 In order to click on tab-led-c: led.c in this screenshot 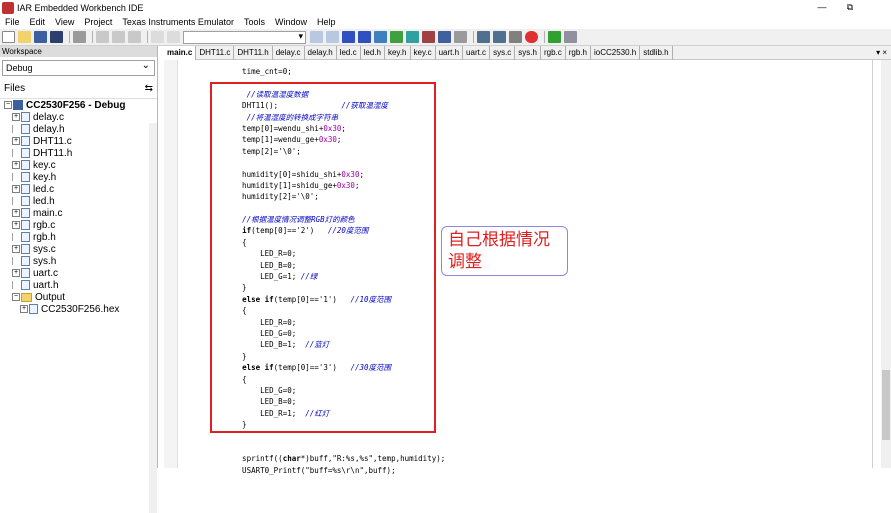, I will do `click(349, 52)`.